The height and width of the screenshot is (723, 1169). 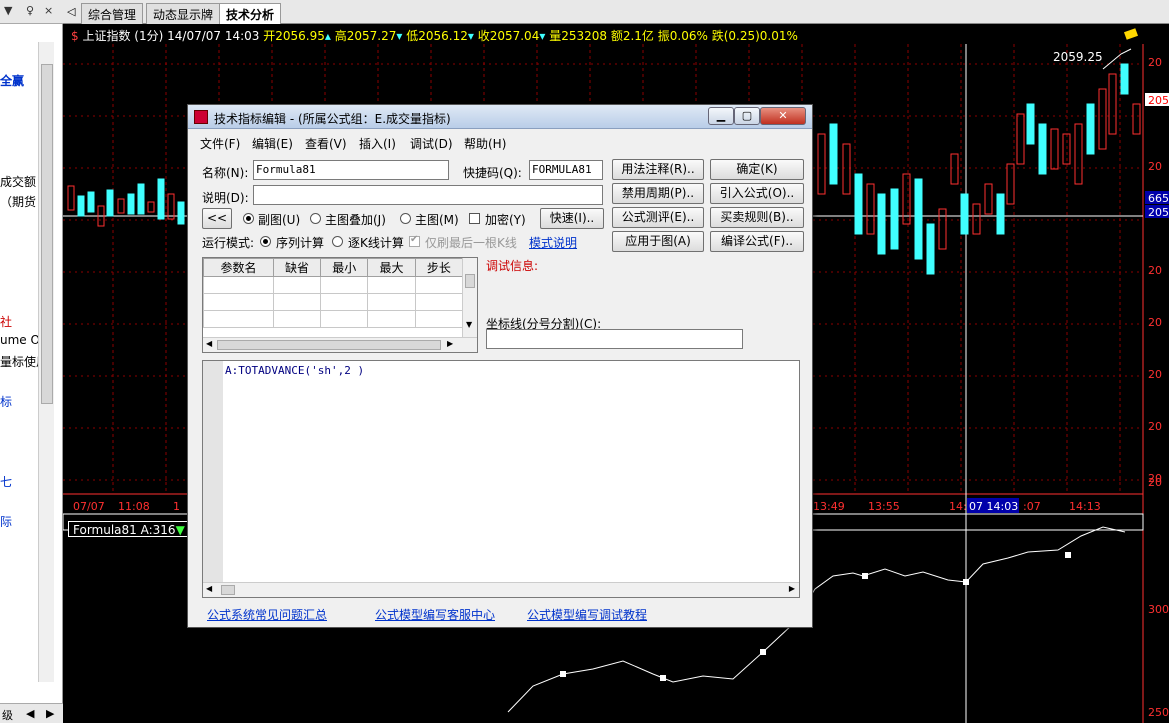 I want to click on param-header-min: 最小, so click(x=344, y=267).